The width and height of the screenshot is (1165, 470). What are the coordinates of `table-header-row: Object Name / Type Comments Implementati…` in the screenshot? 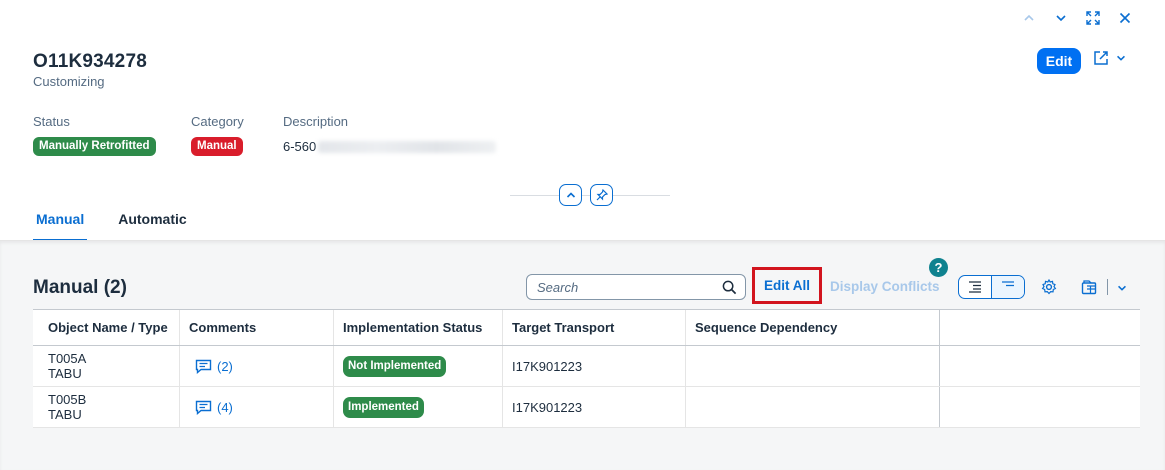 It's located at (586, 328).